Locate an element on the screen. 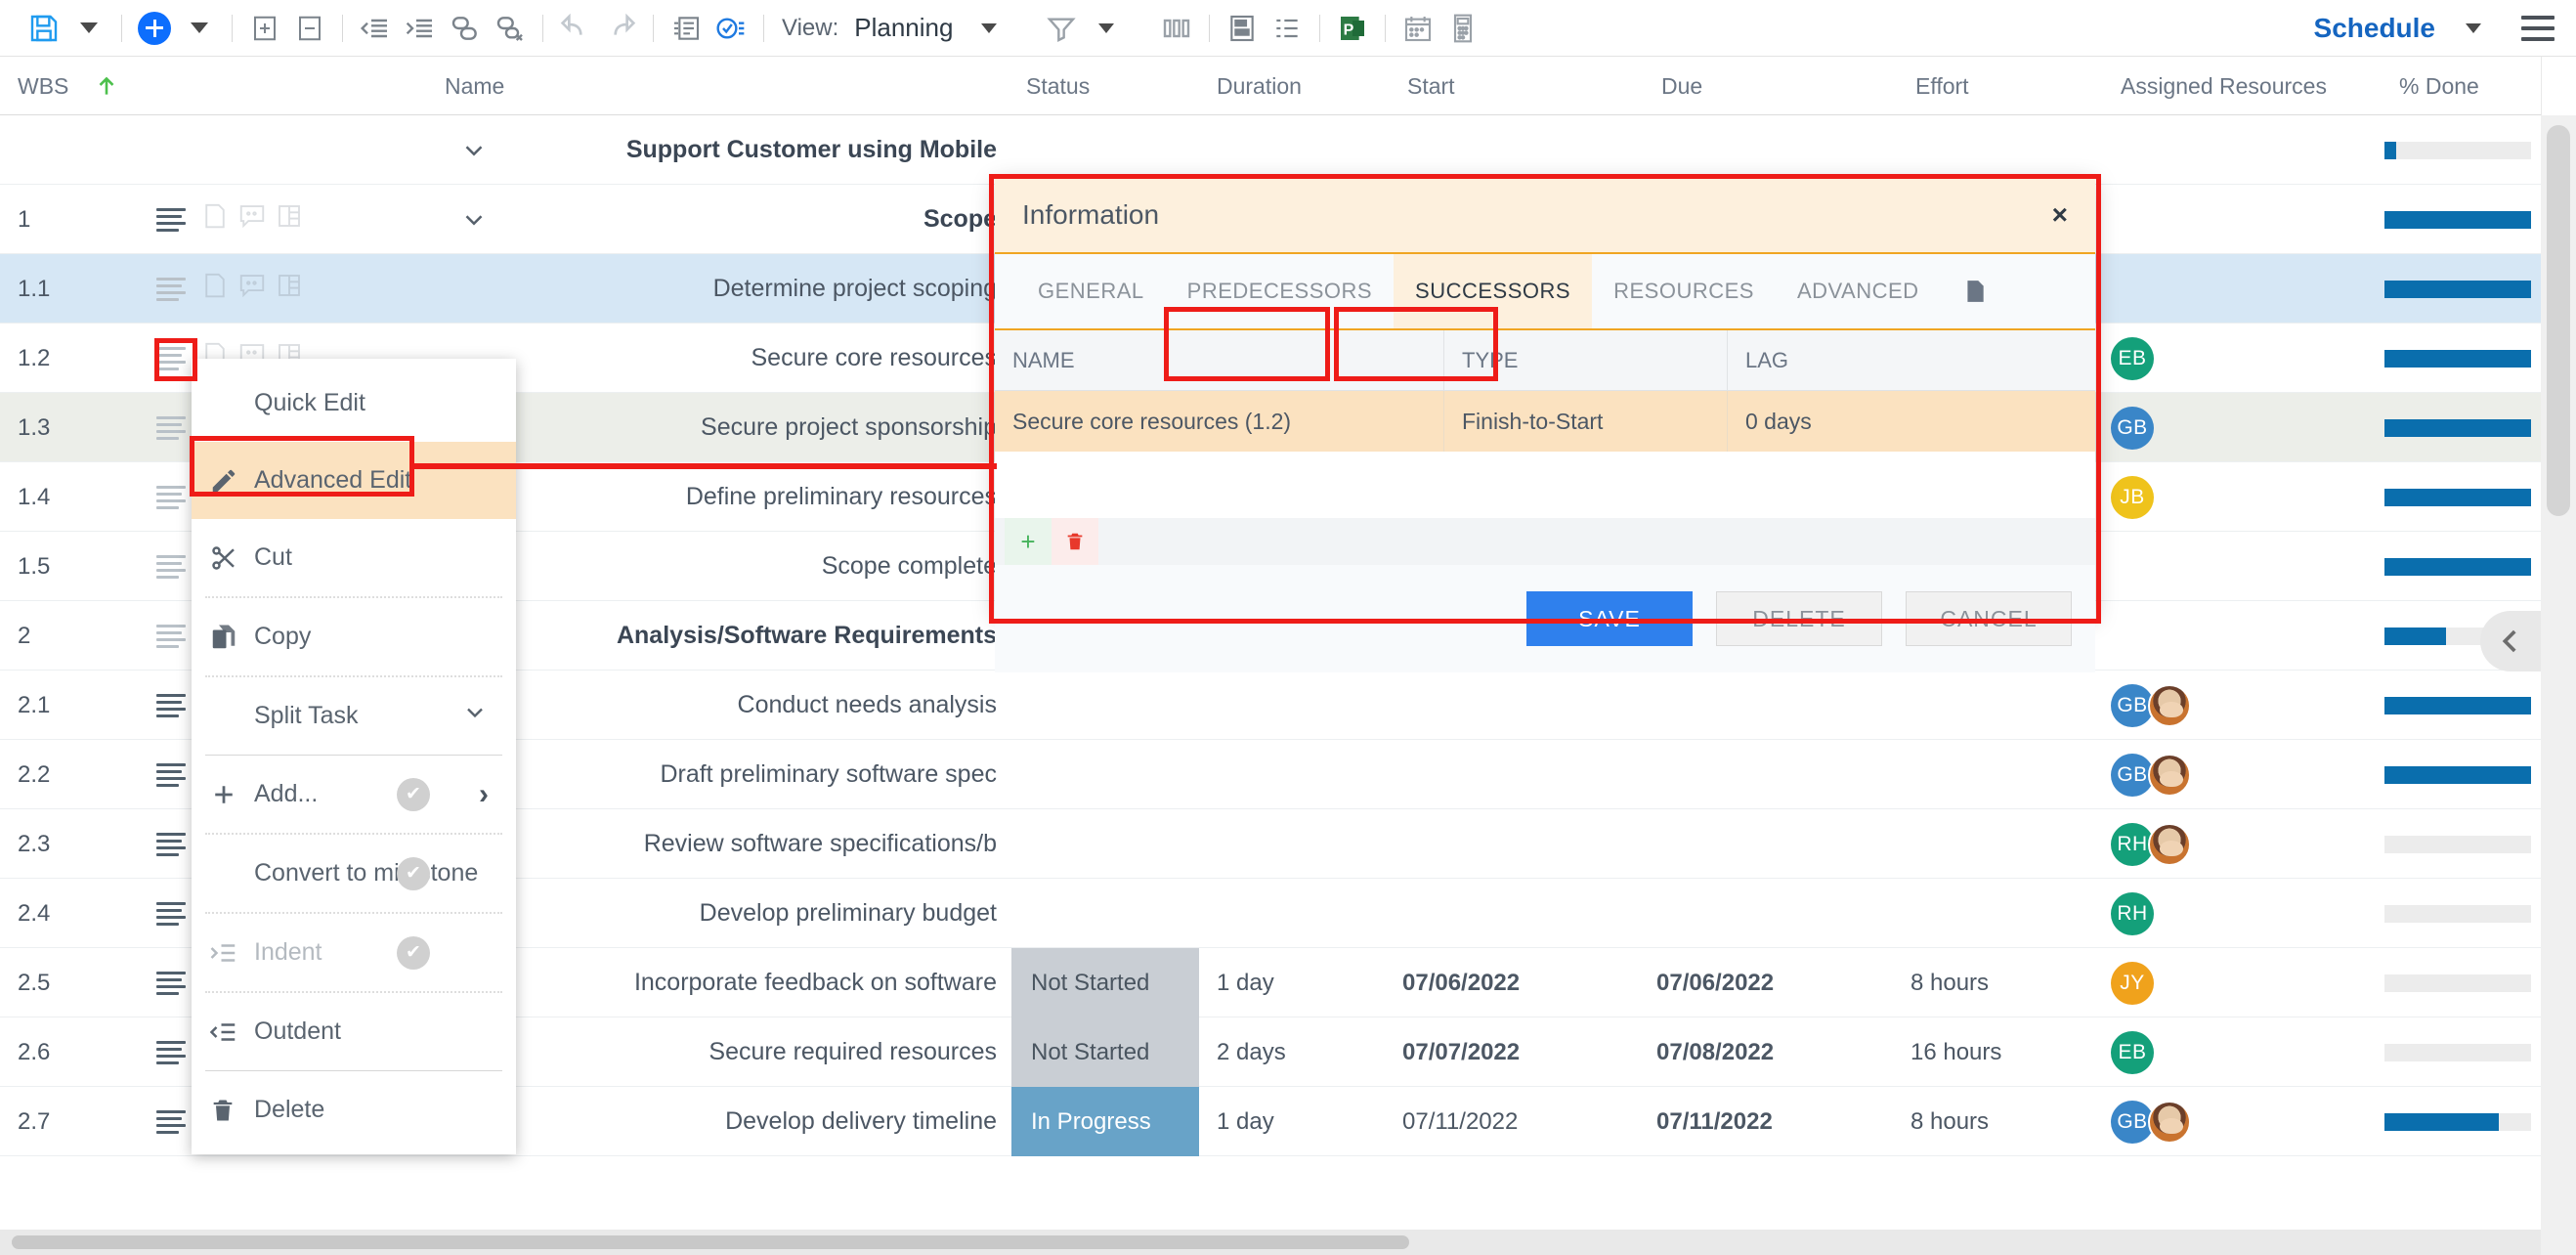  add-successor-button: + is located at coordinates (1029, 542).